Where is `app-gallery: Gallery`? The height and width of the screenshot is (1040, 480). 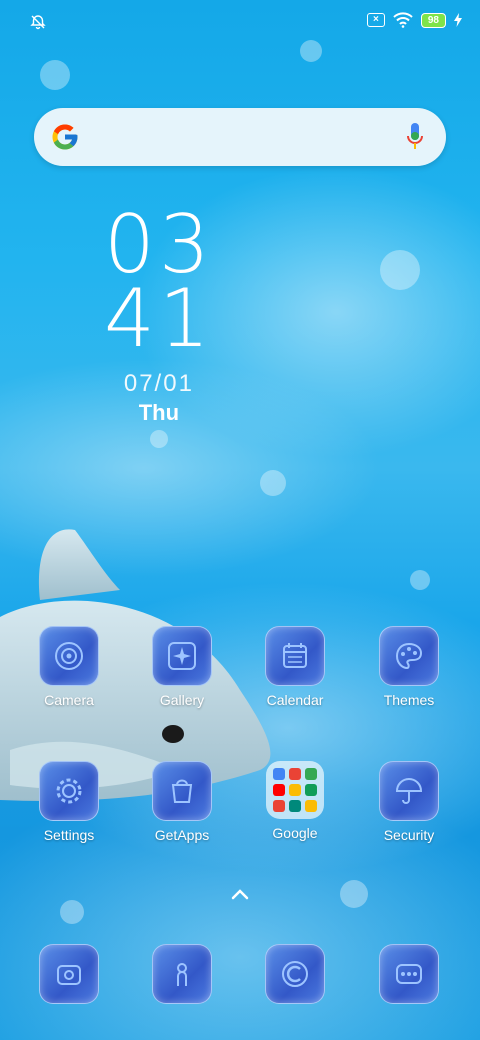 app-gallery: Gallery is located at coordinates (182, 667).